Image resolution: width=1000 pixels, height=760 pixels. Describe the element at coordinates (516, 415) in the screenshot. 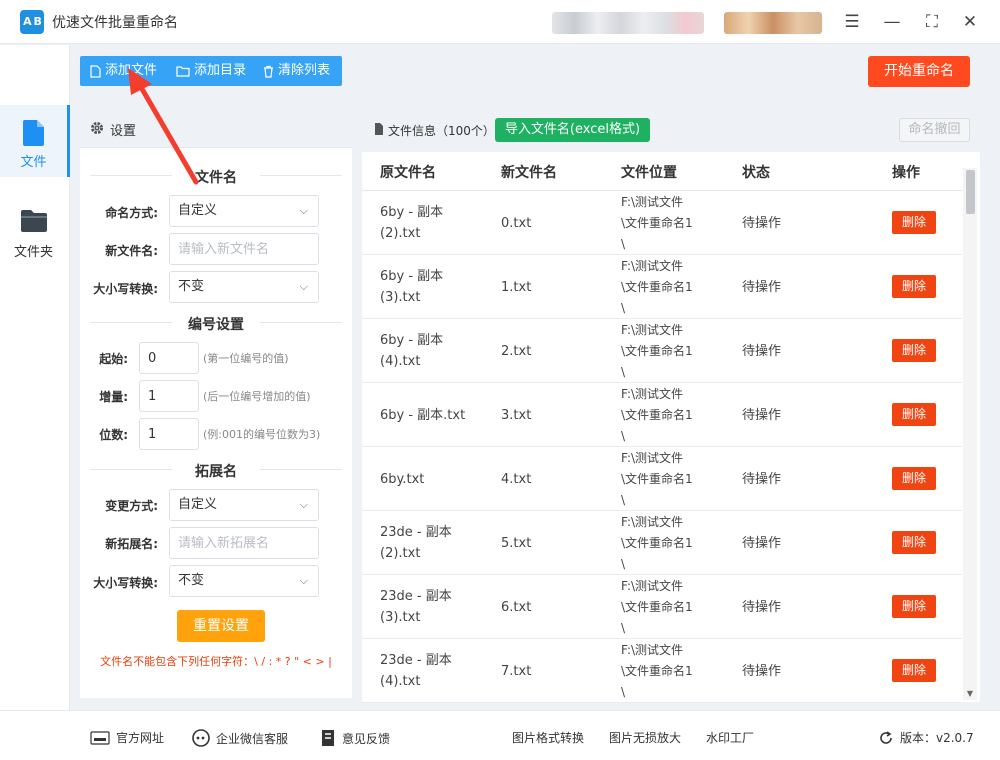

I see `new-name-cell: 3.txt` at that location.